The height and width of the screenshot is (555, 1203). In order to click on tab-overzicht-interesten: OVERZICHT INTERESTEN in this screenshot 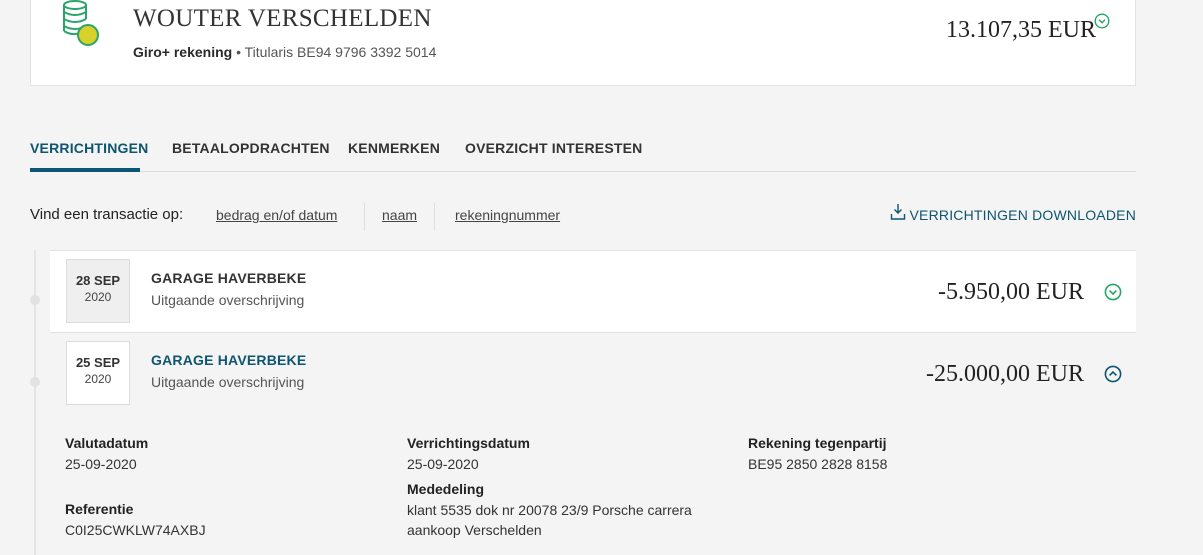, I will do `click(553, 148)`.